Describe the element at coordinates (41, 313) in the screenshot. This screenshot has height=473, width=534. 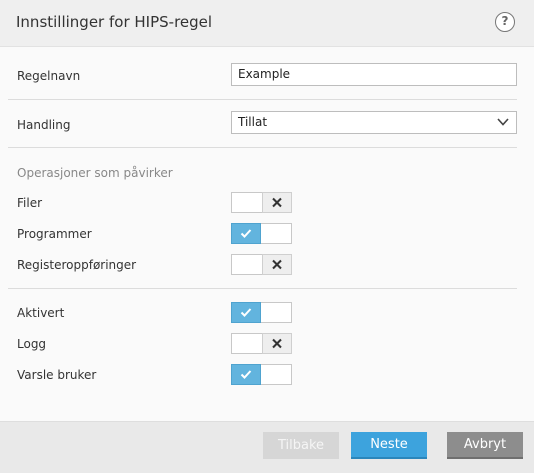
I see `option-label-enabled: Aktivert` at that location.